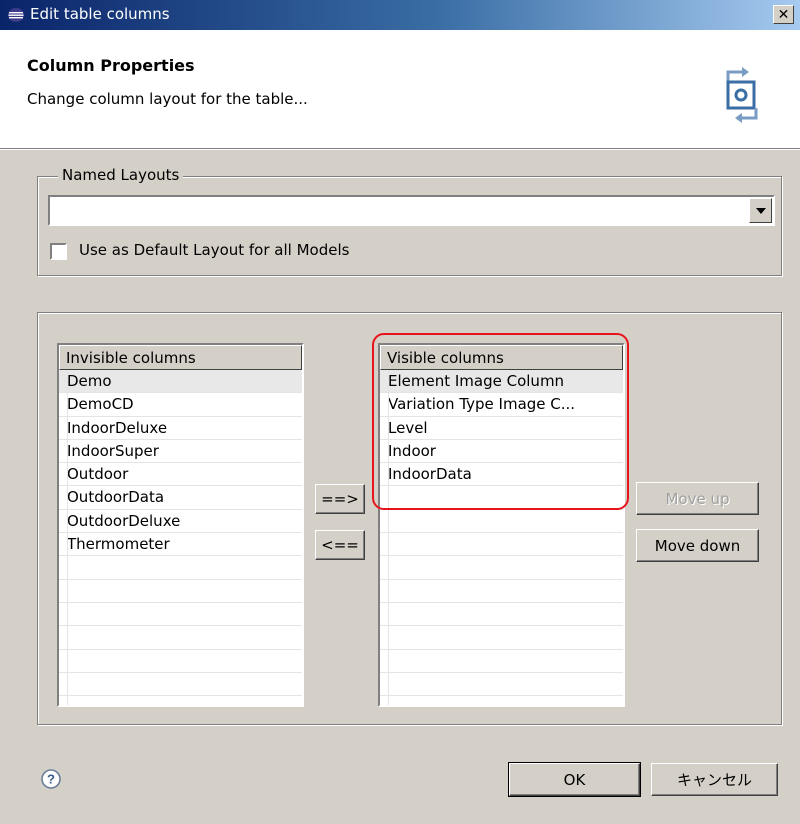 The image size is (800, 824). I want to click on cancel-button: キャンセル, so click(714, 779).